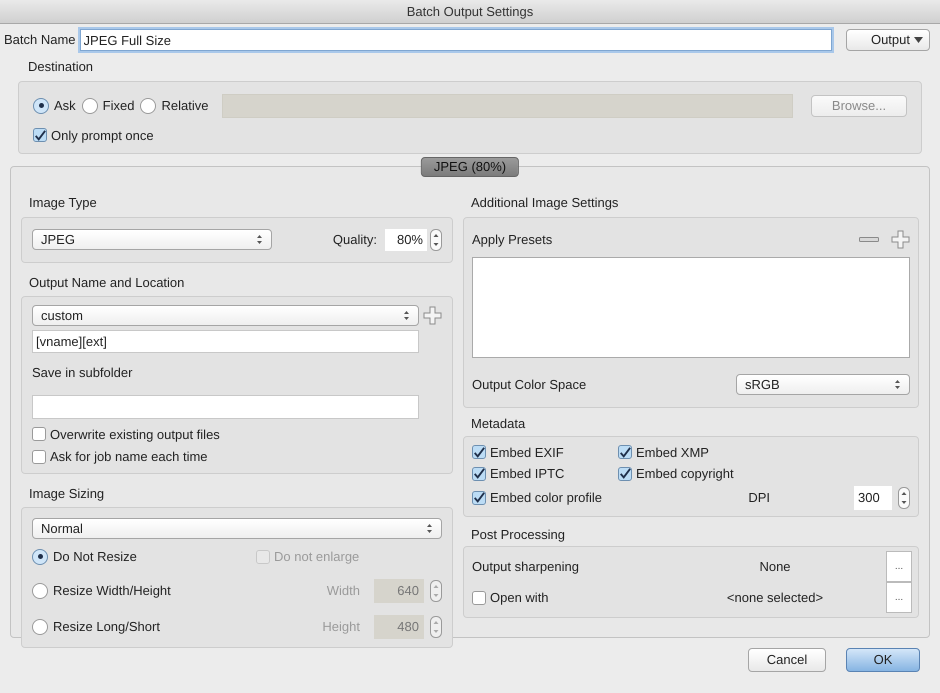 The image size is (940, 693). Describe the element at coordinates (65, 105) in the screenshot. I see `radio-label: Ask` at that location.